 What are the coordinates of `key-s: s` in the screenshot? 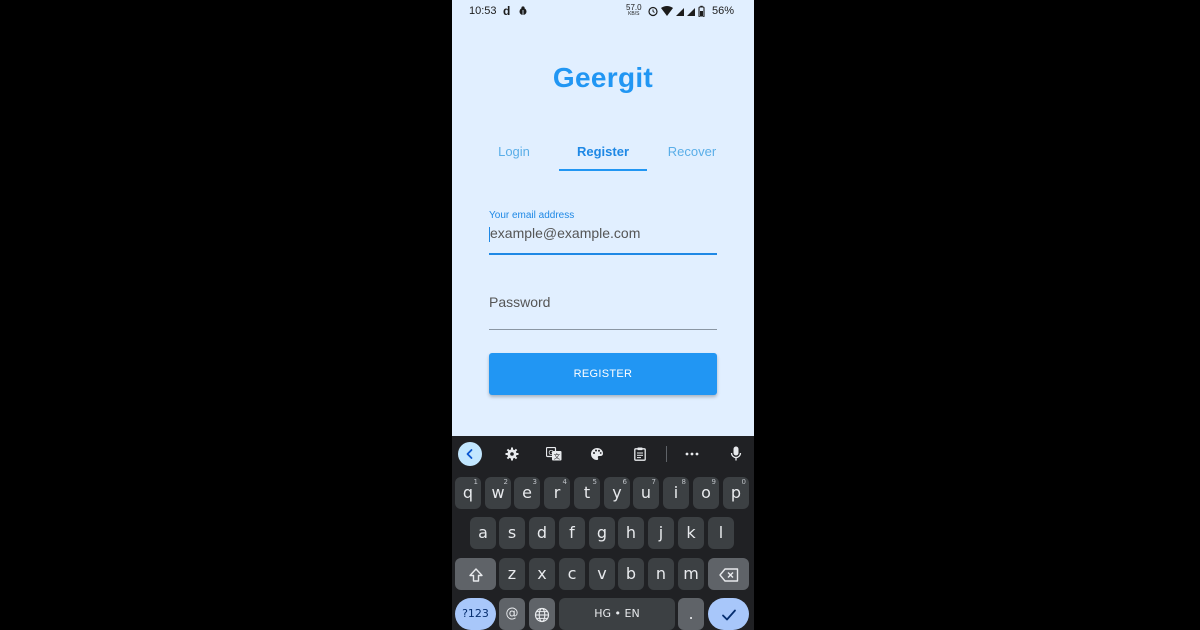 It's located at (512, 533).